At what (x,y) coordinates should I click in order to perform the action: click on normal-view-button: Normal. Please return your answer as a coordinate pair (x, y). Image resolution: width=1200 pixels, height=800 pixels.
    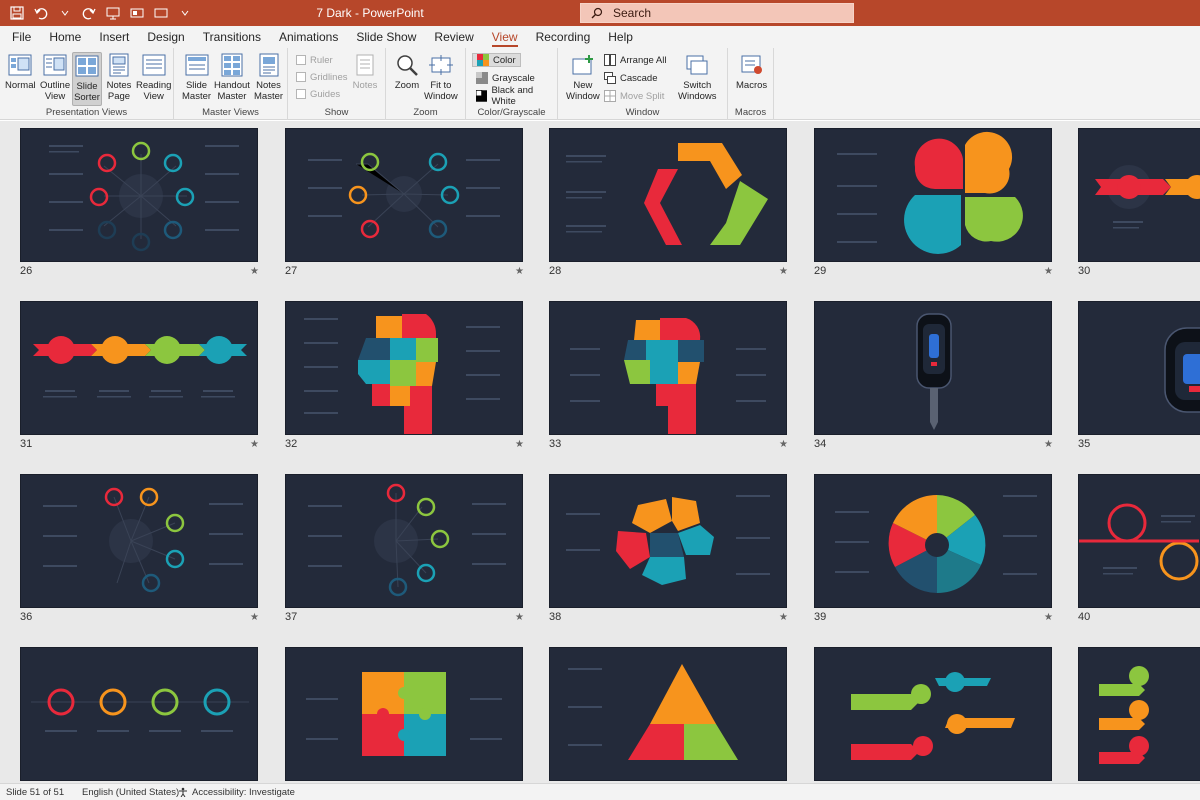
    Looking at the image, I should click on (20, 71).